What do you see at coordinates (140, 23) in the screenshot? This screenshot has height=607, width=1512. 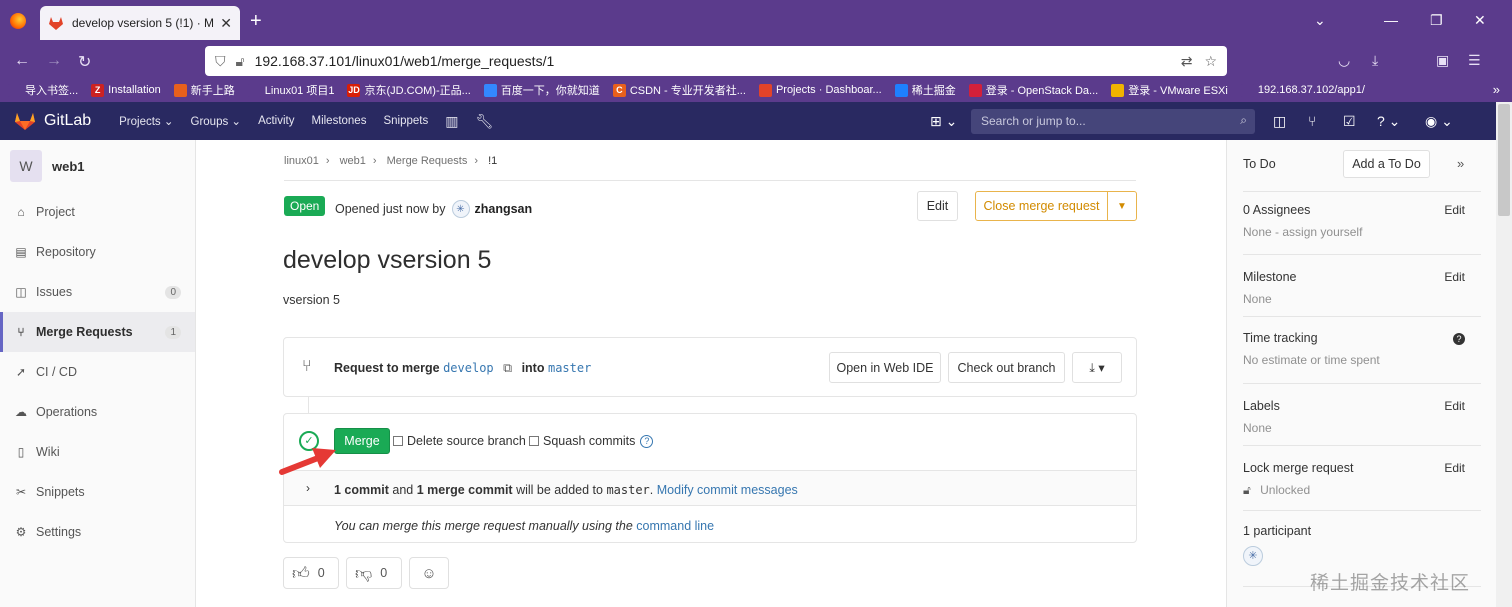 I see `browser-tab: develop vsersion 5 (!1) · Merge ✕` at bounding box center [140, 23].